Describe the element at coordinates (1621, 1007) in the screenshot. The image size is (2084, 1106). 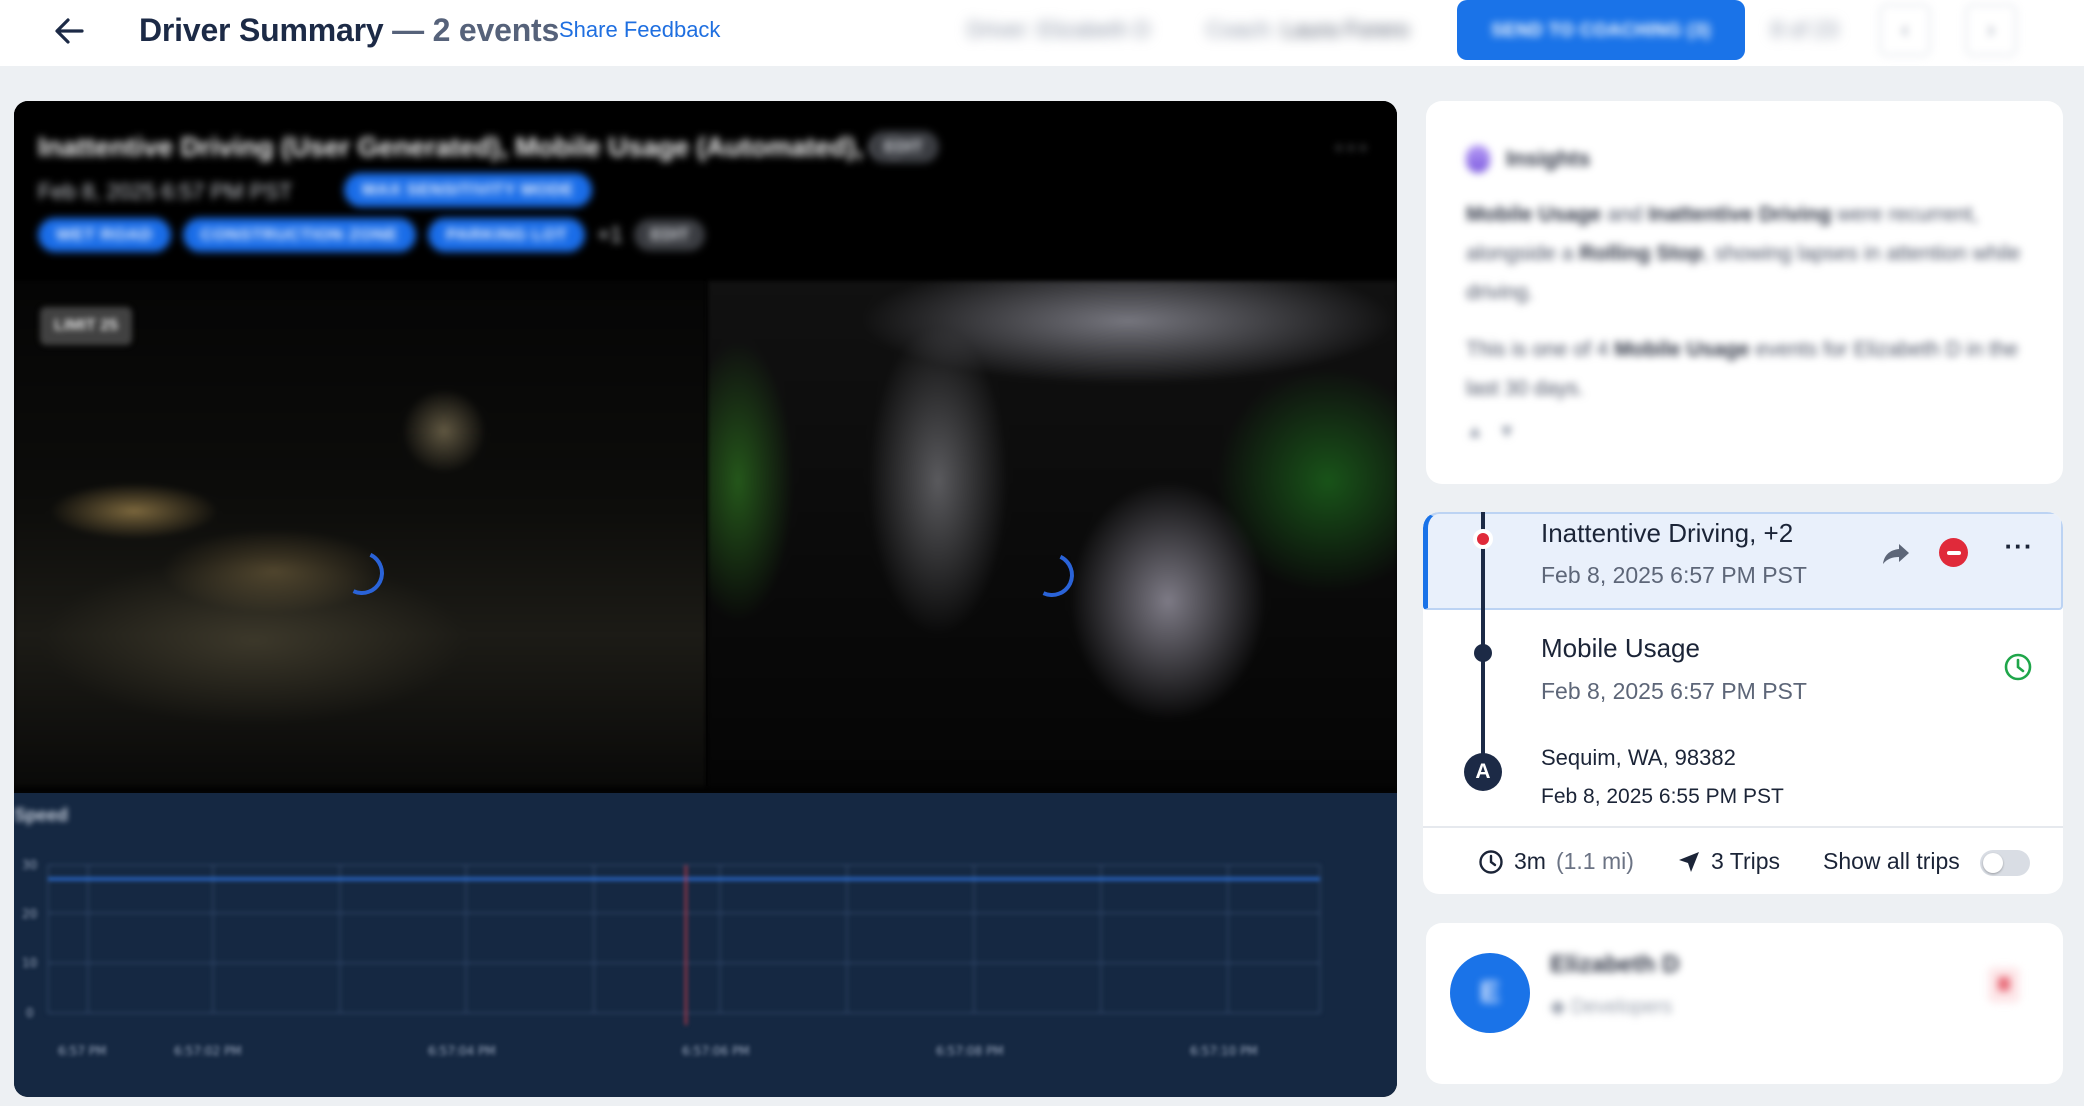
I see `driver-group-name: Developers` at that location.